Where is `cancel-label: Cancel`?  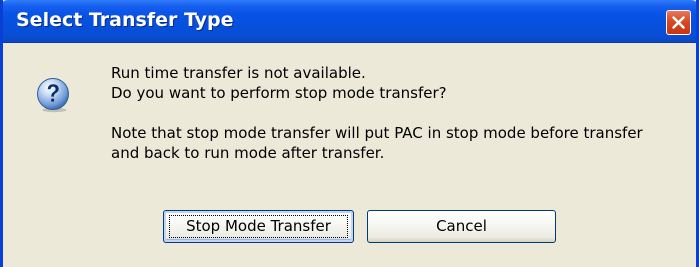
cancel-label: Cancel is located at coordinates (461, 226).